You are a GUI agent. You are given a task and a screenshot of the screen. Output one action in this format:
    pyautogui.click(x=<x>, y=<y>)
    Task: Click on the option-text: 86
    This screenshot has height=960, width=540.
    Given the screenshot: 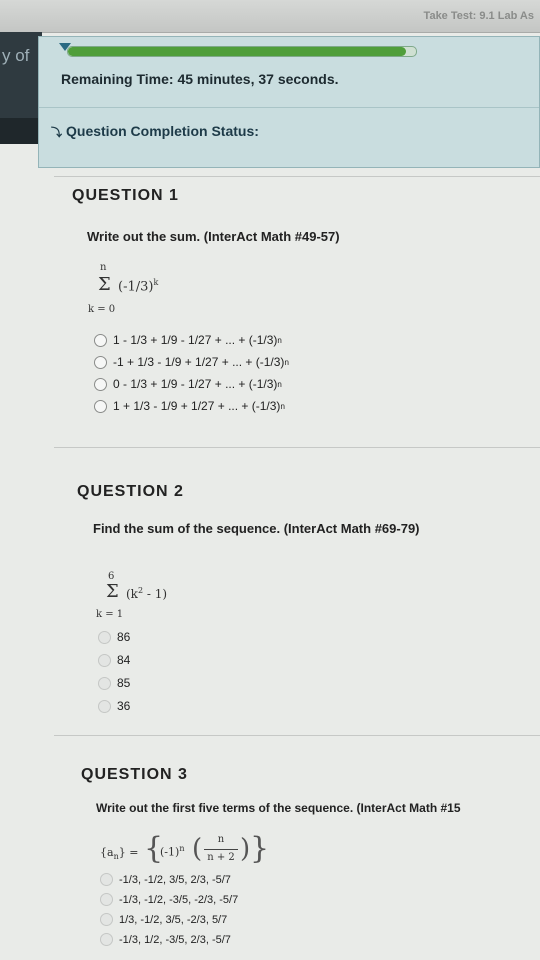 What is the action you would take?
    pyautogui.click(x=124, y=637)
    